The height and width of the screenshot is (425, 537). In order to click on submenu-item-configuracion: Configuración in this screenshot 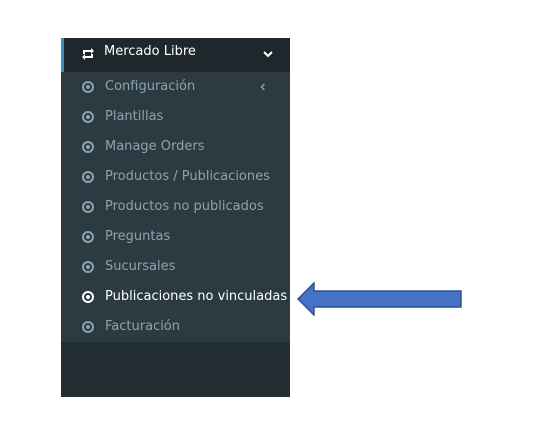, I will do `click(175, 87)`.